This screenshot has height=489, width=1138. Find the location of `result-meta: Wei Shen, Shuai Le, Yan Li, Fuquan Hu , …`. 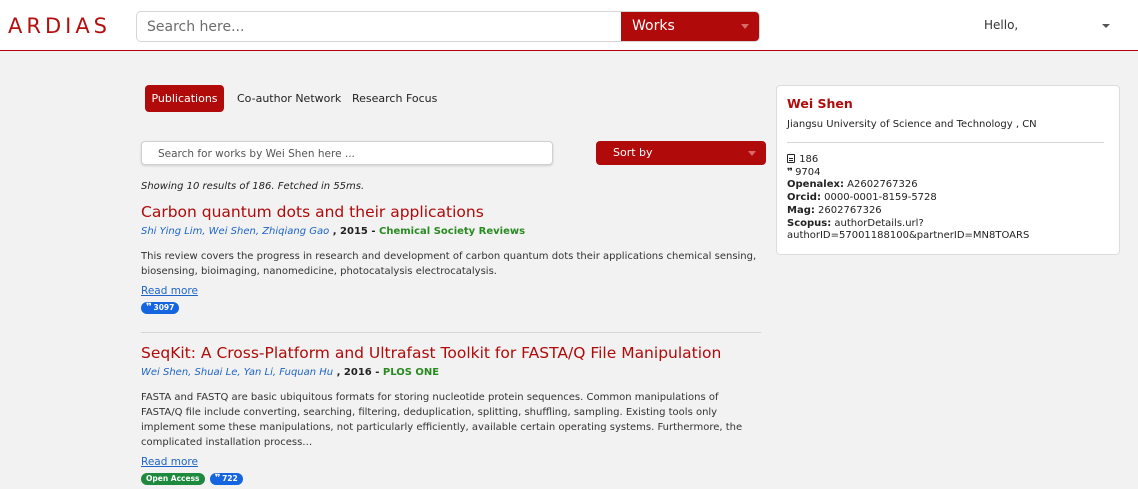

result-meta: Wei Shen, Shuai Le, Yan Li, Fuquan Hu , … is located at coordinates (451, 372).